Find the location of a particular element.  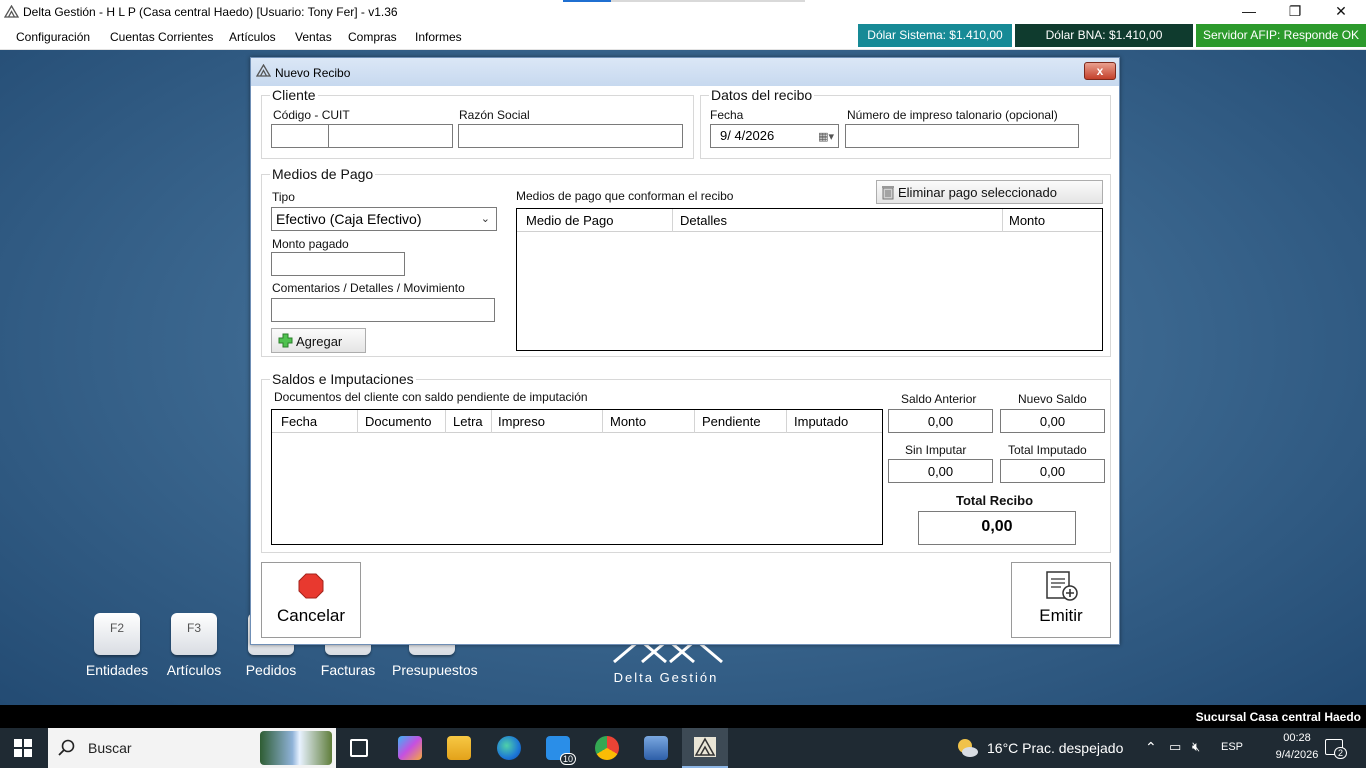

tipo-select: Efectivo (Caja Efectivo) ⌄ is located at coordinates (384, 219).